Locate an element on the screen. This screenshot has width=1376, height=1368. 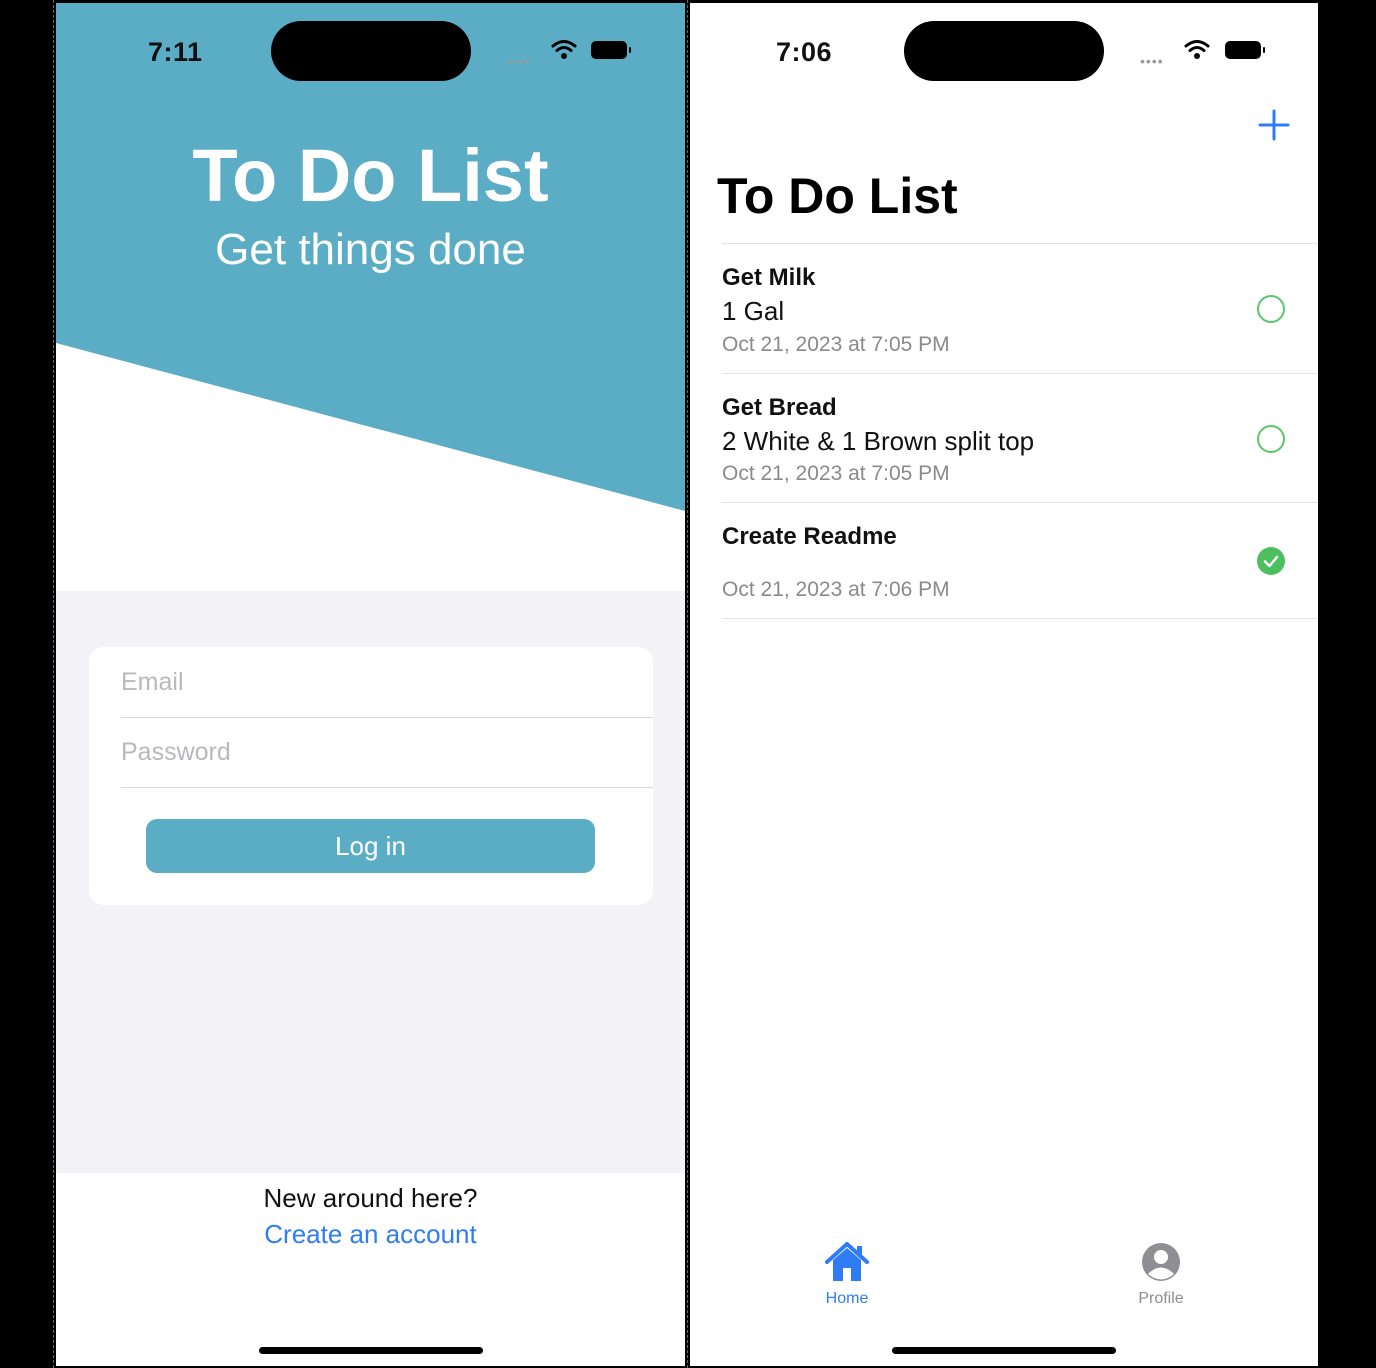
login-button: Log in is located at coordinates (370, 846).